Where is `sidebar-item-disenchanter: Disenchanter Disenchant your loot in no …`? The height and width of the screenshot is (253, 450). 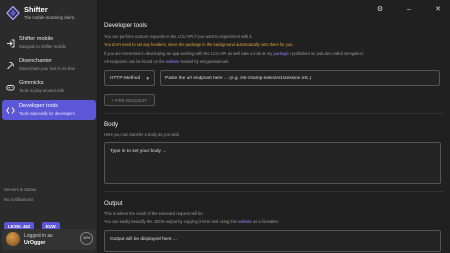
sidebar-item-disenchanter: Disenchanter Disenchant your loot in no … is located at coordinates (49, 65).